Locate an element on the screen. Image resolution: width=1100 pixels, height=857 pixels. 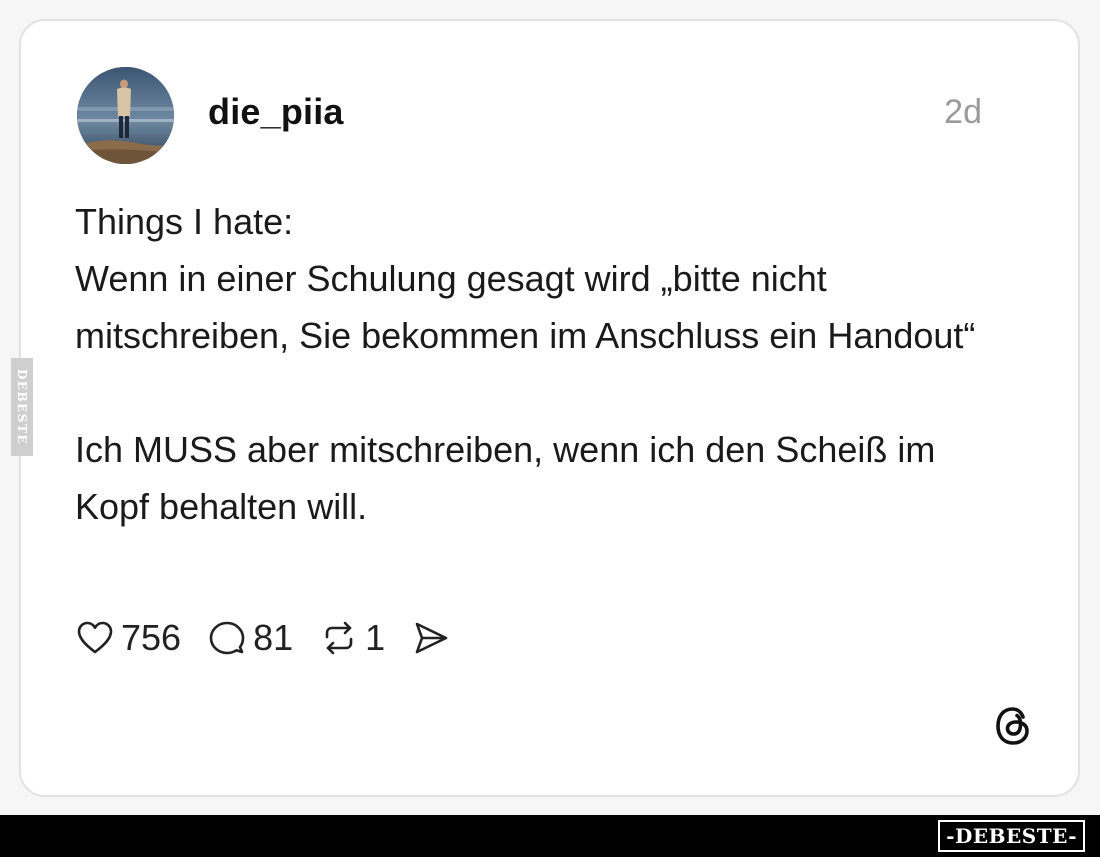
post-timestamp: 2d is located at coordinates (963, 112).